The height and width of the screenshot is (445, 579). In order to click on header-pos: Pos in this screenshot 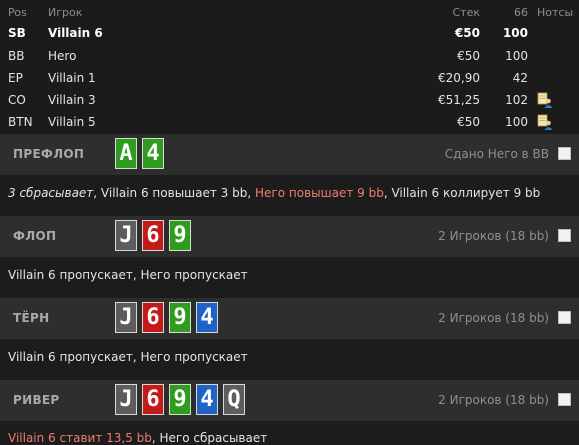, I will do `click(17, 12)`.